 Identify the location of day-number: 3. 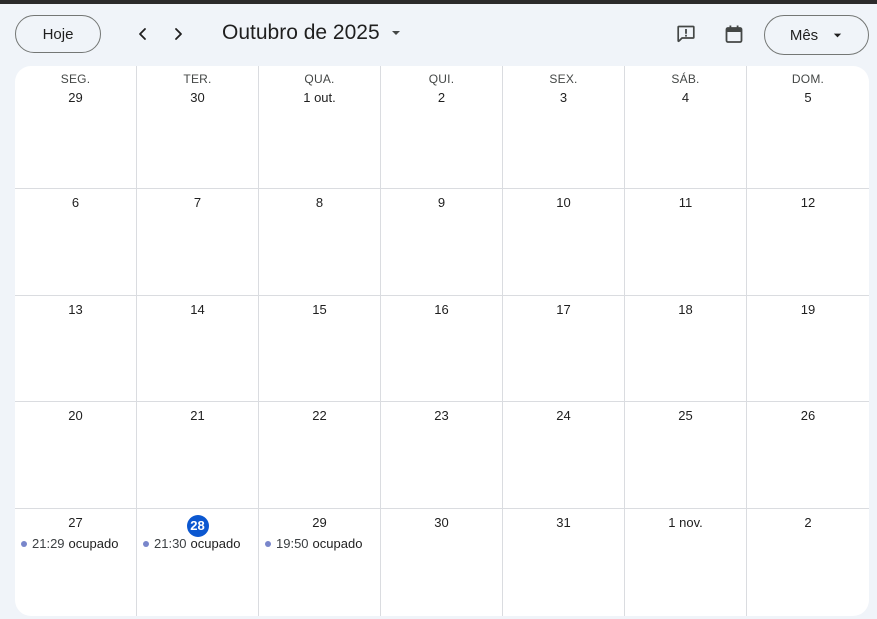
(563, 100).